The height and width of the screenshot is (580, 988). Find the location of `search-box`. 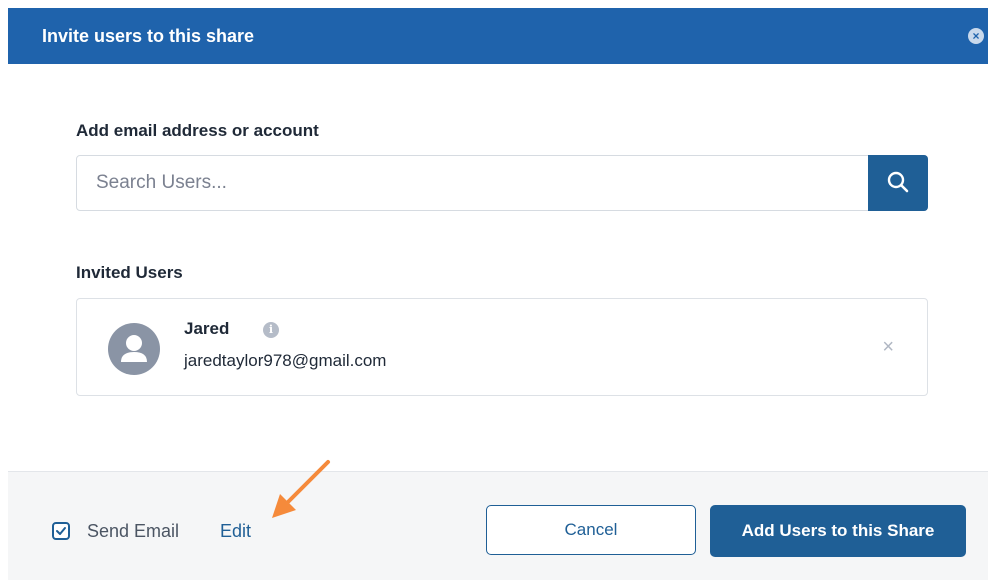

search-box is located at coordinates (502, 183).